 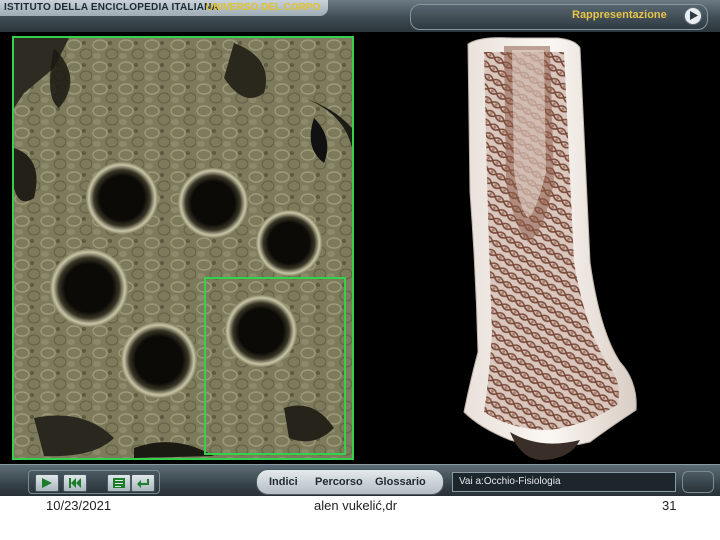 I want to click on menu-glossario: Glossario, so click(x=400, y=482).